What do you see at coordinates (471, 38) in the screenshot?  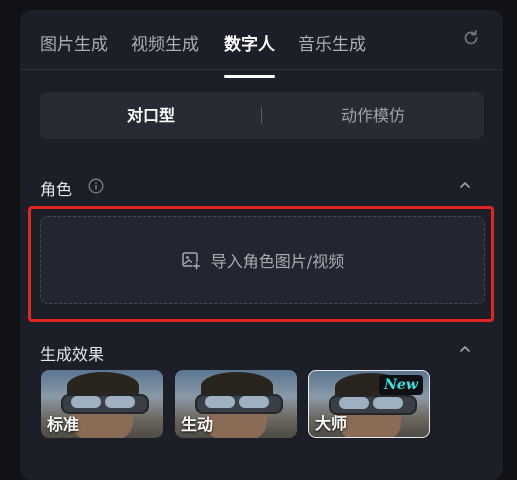 I see `reset-icon` at bounding box center [471, 38].